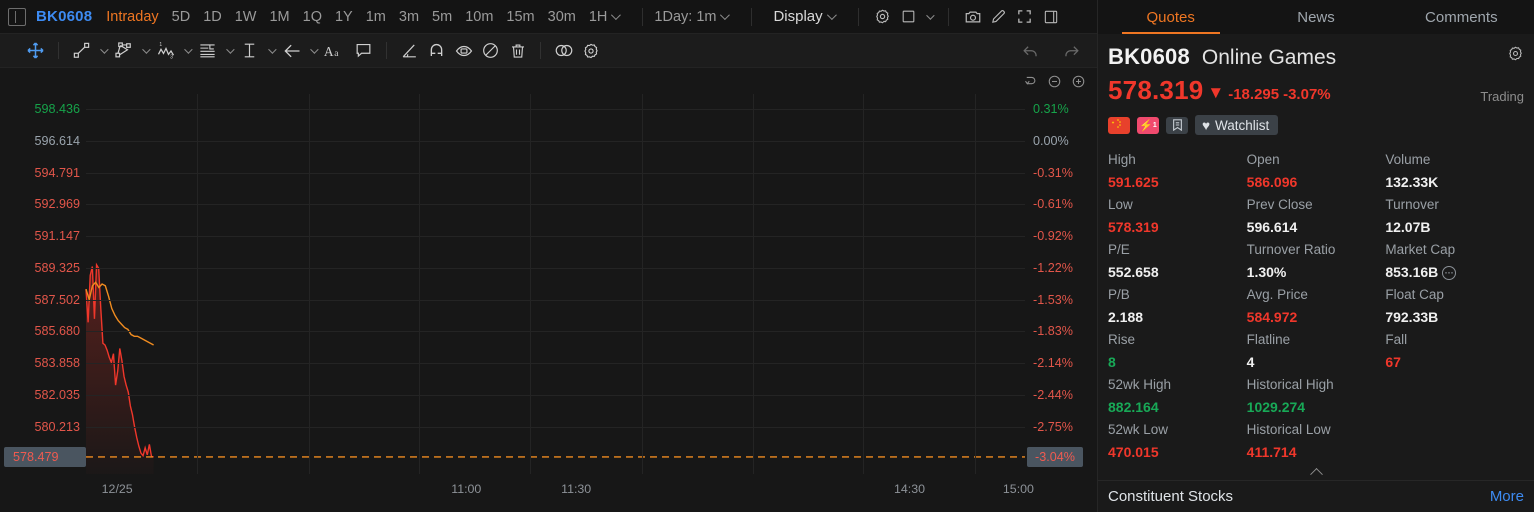 Image resolution: width=1534 pixels, height=512 pixels. I want to click on china-flag-icon, so click(1119, 125).